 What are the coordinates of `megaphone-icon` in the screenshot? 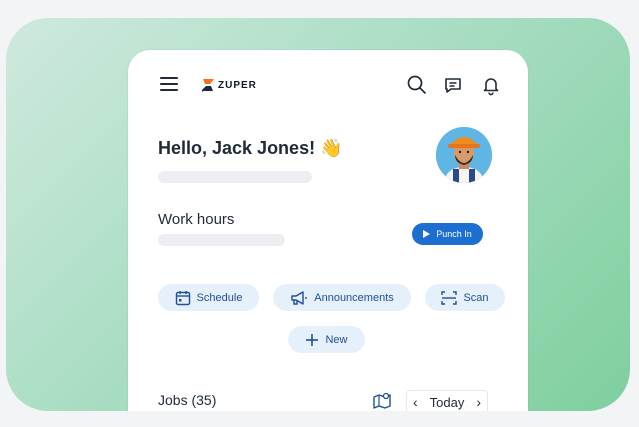 It's located at (299, 297).